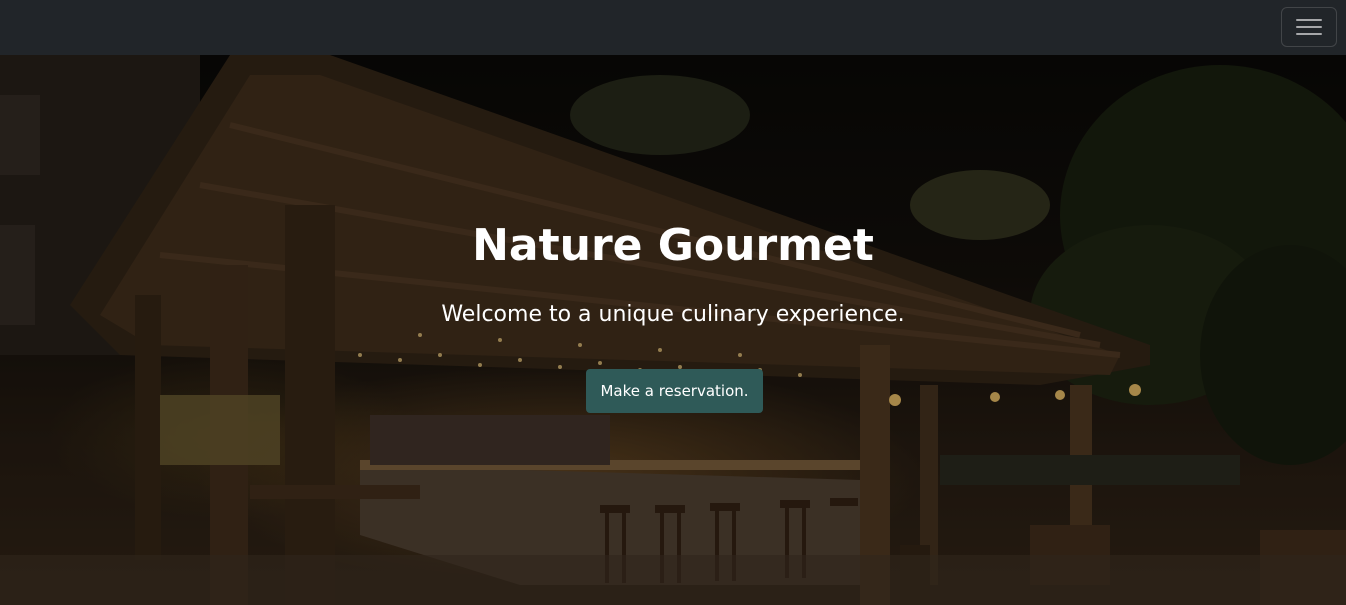 The width and height of the screenshot is (1346, 605). I want to click on hero-subtitle: Welcome to a unique culinary experience., so click(673, 314).